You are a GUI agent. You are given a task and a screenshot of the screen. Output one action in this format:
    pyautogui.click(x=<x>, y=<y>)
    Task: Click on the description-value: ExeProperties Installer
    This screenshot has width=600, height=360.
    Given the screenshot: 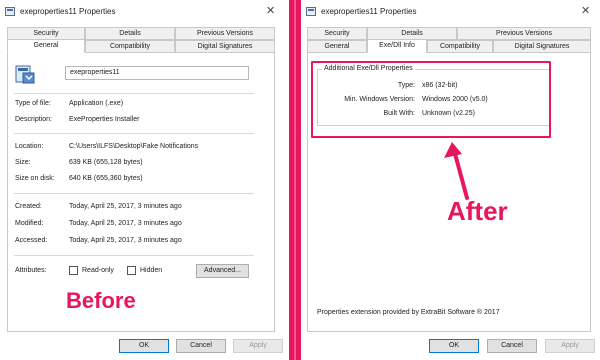 What is the action you would take?
    pyautogui.click(x=104, y=119)
    